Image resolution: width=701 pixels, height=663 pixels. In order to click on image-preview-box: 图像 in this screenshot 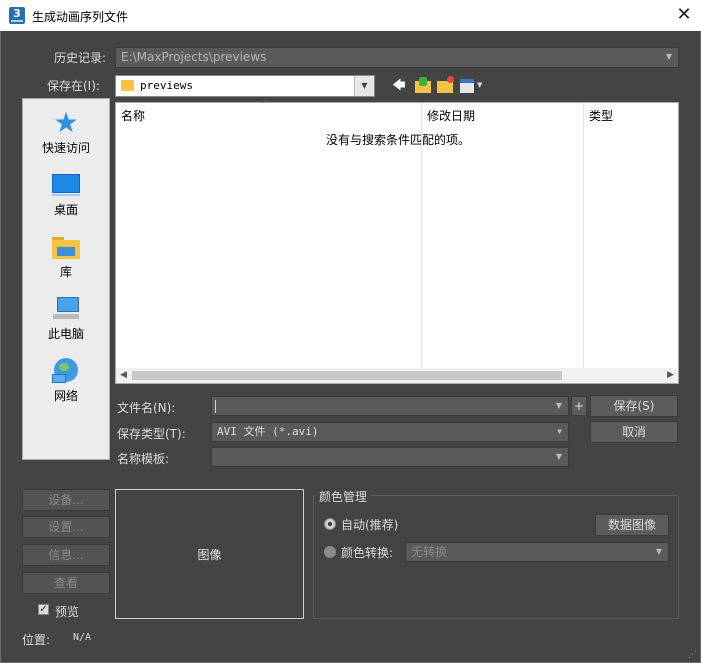, I will do `click(209, 554)`.